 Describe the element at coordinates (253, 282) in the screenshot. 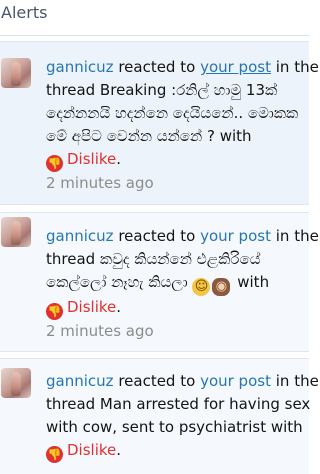

I see `with-text: with` at that location.